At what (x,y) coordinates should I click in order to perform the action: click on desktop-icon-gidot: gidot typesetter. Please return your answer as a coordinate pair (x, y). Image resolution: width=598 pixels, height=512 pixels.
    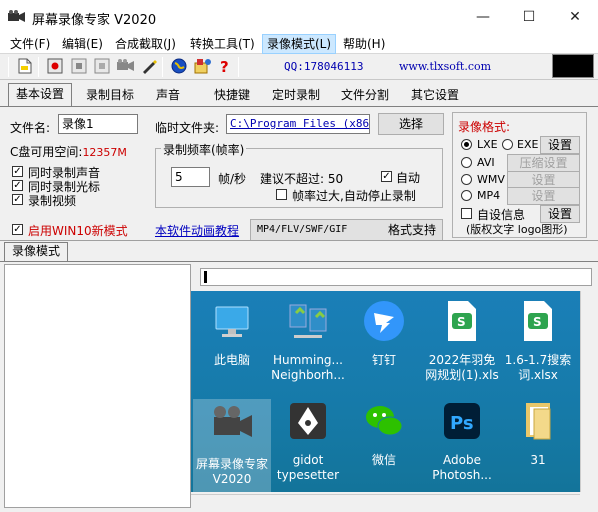
    Looking at the image, I should click on (308, 441).